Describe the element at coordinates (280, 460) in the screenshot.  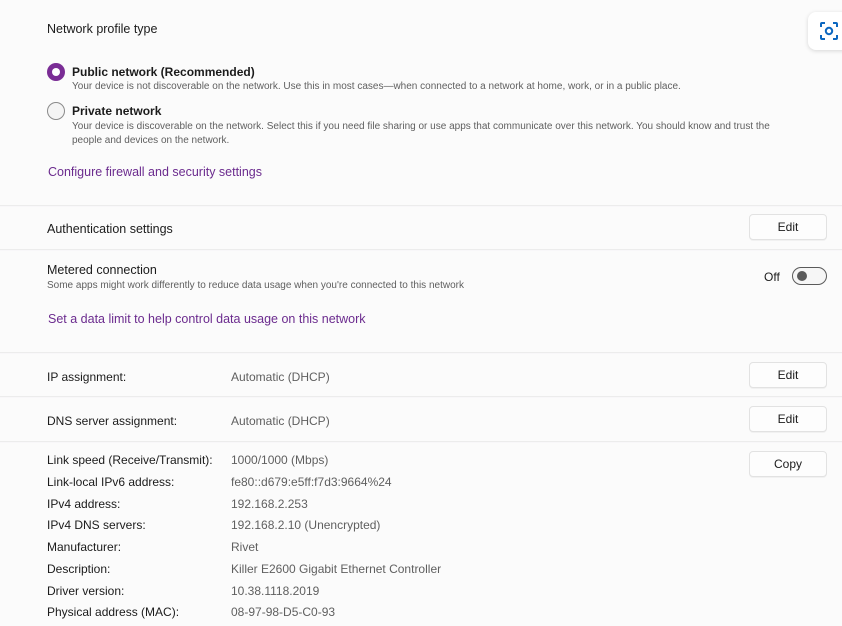
I see `property-value: 1000/1000 (Mbps)` at that location.